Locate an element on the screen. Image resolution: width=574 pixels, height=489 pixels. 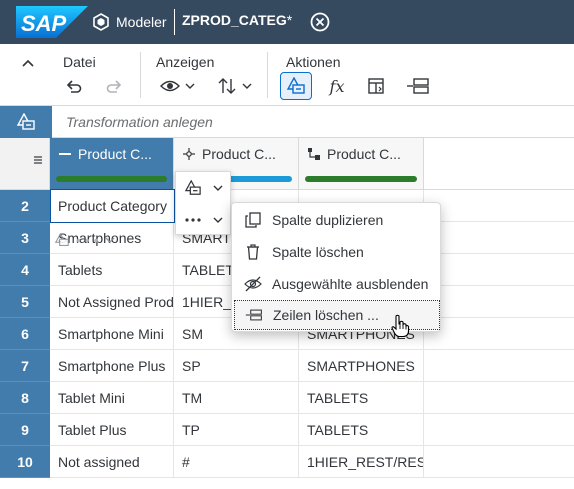
svg-text: SAP is located at coordinates (44, 23).